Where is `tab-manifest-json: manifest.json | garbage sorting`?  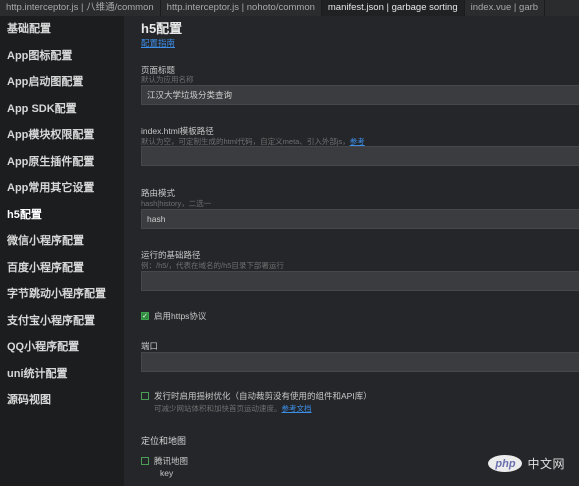
tab-manifest-json: manifest.json | garbage sorting is located at coordinates (393, 8).